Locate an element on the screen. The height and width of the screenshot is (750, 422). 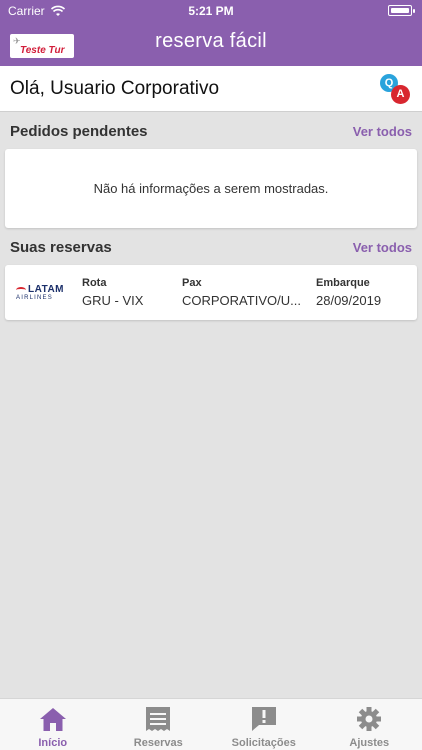
pending-empty-card: Não há informações a serem mostradas. is located at coordinates (211, 188).